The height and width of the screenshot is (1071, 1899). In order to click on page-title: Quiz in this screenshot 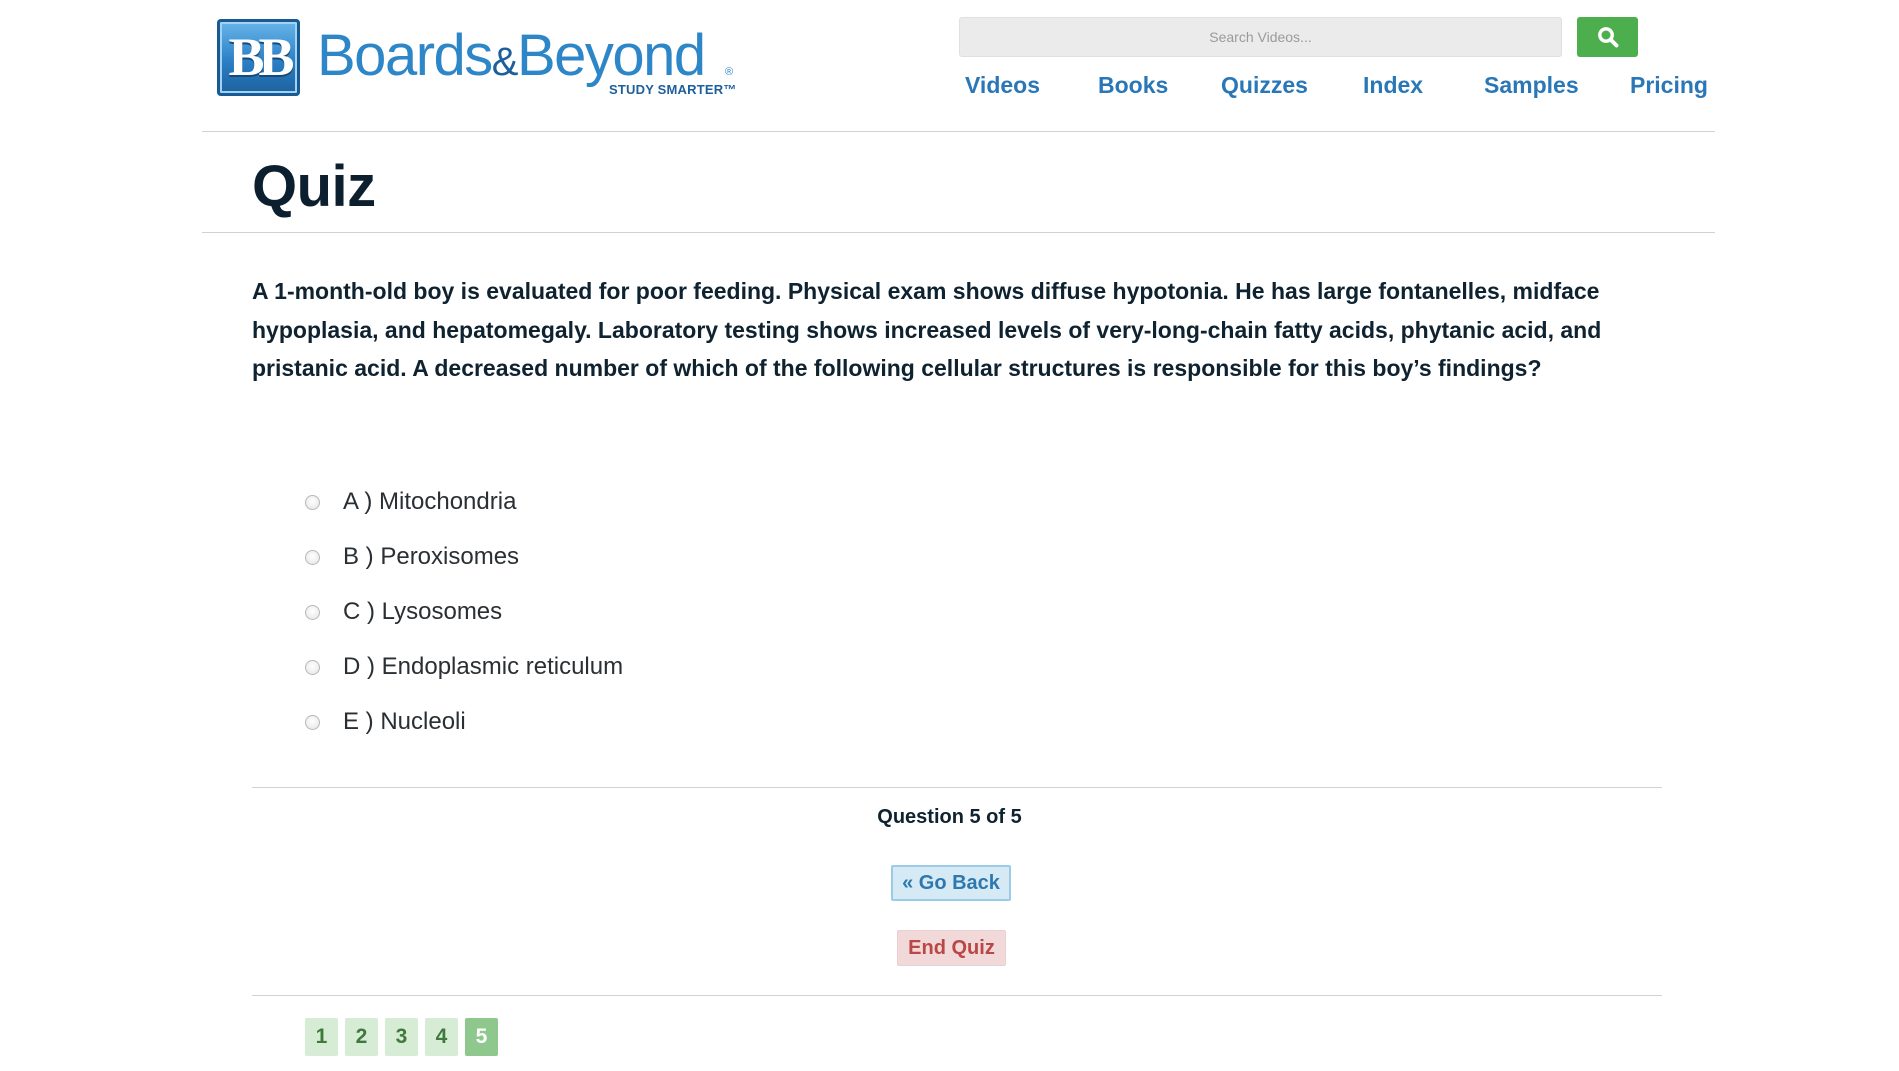, I will do `click(314, 186)`.